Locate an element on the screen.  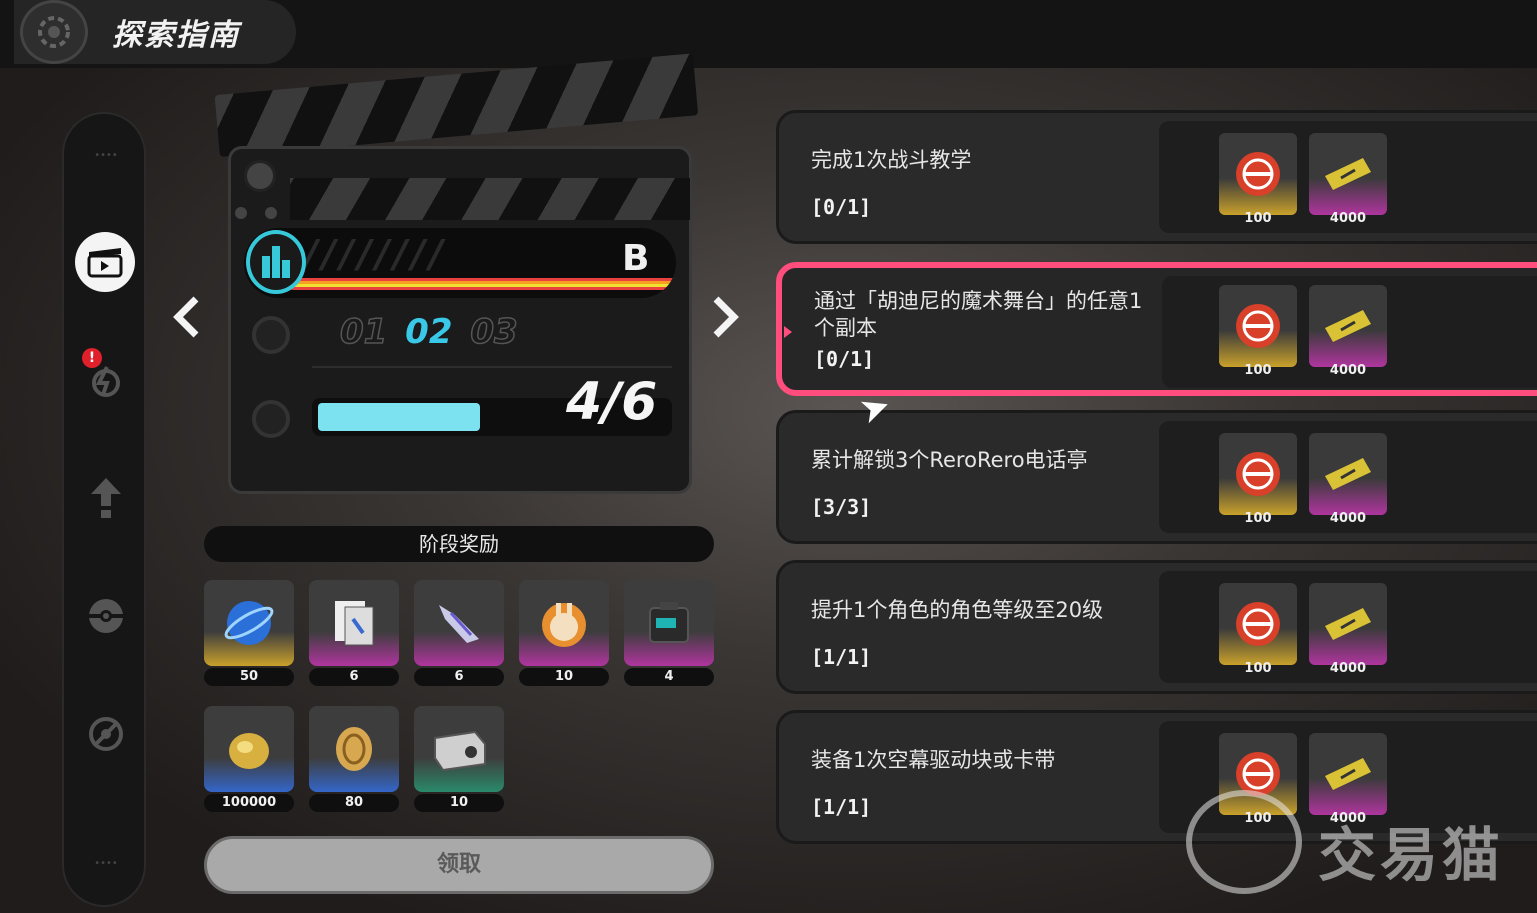
grade-label: B is located at coordinates (636, 258).